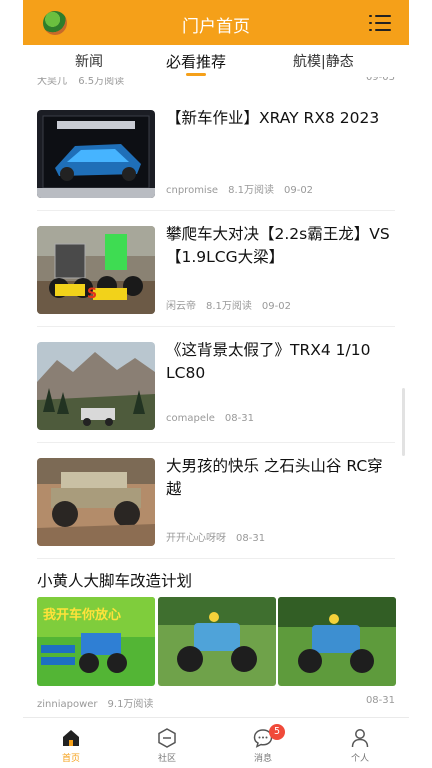 This screenshot has height=768, width=432. What do you see at coordinates (359, 759) in the screenshot?
I see `tabbar-label: 个人` at bounding box center [359, 759].